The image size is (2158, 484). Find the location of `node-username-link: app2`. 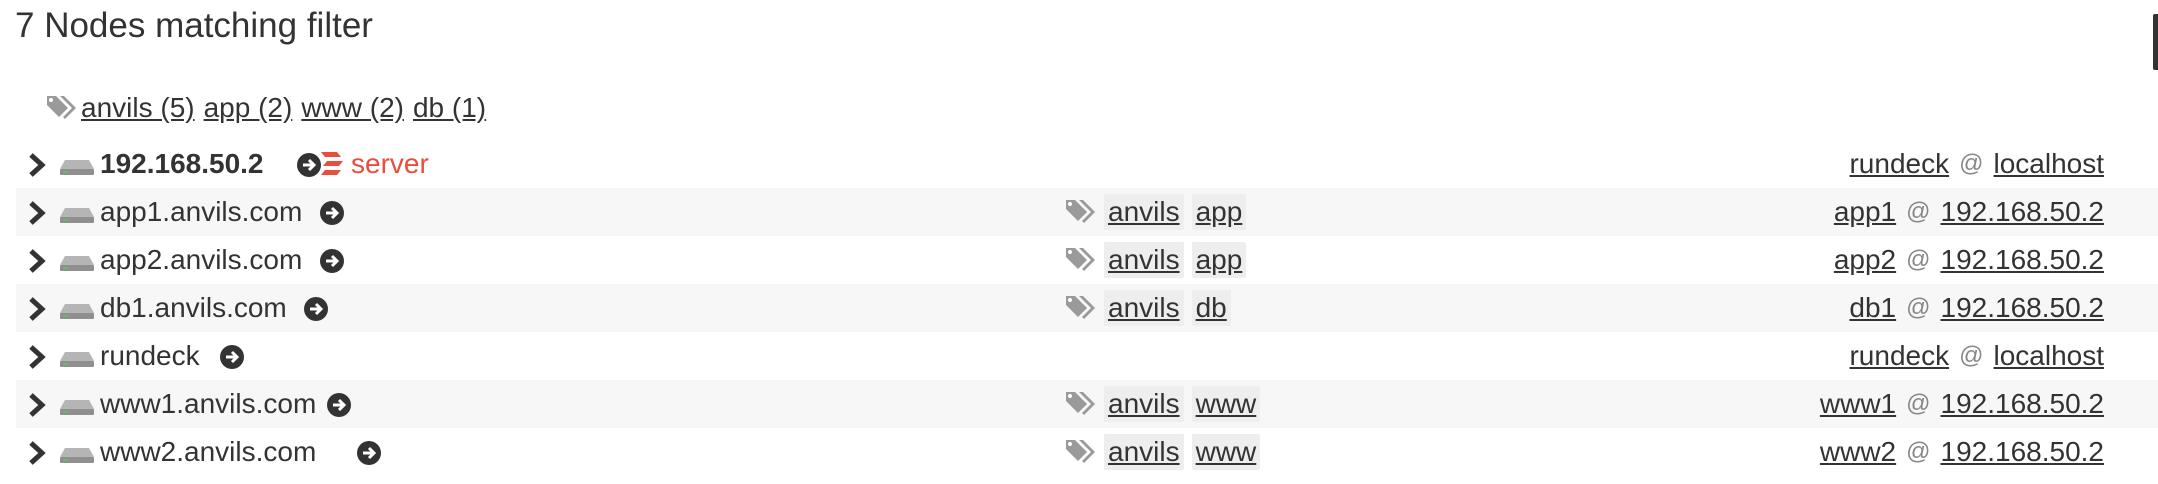

node-username-link: app2 is located at coordinates (1865, 260).